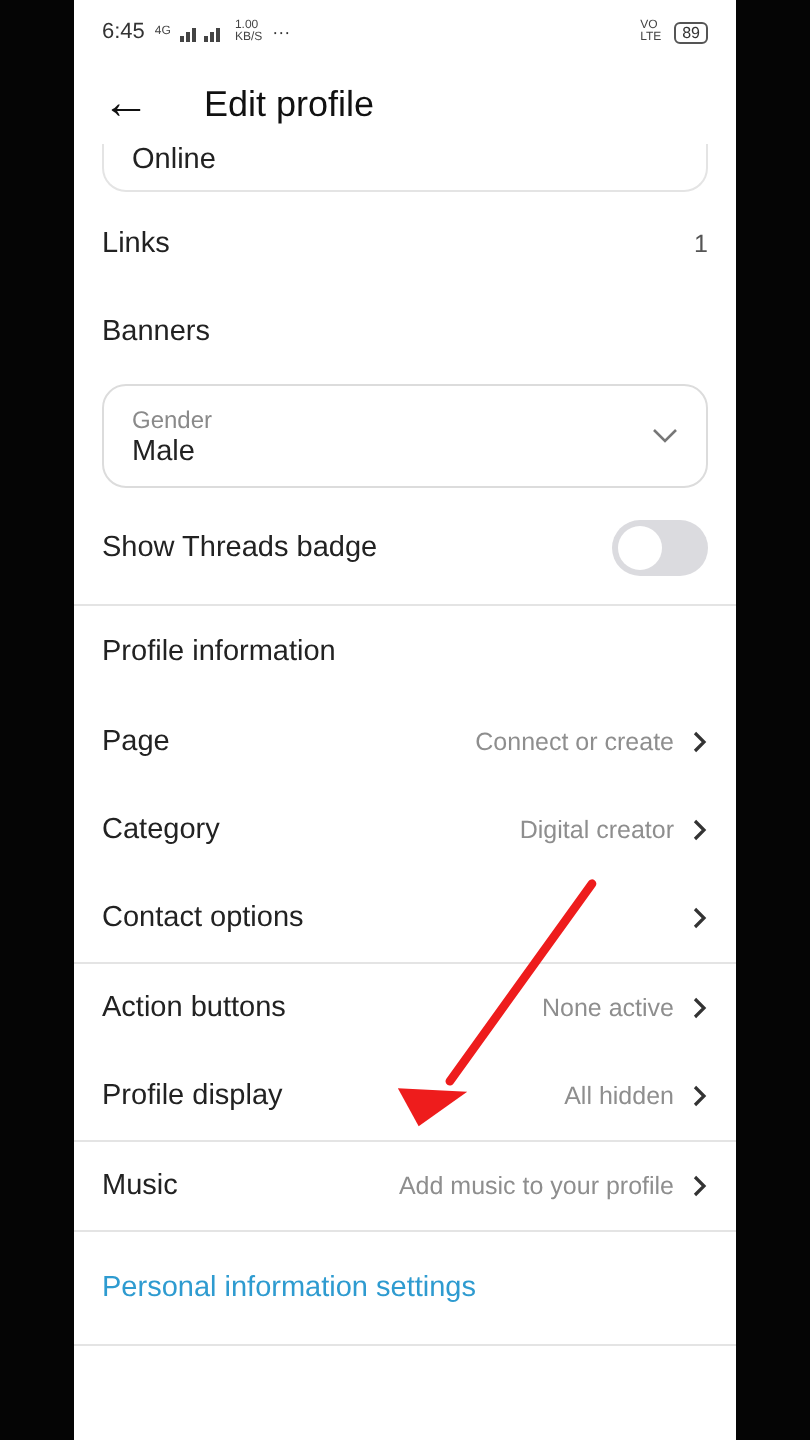 The width and height of the screenshot is (810, 1440). What do you see at coordinates (596, 830) in the screenshot?
I see `row-value: Digital creator` at bounding box center [596, 830].